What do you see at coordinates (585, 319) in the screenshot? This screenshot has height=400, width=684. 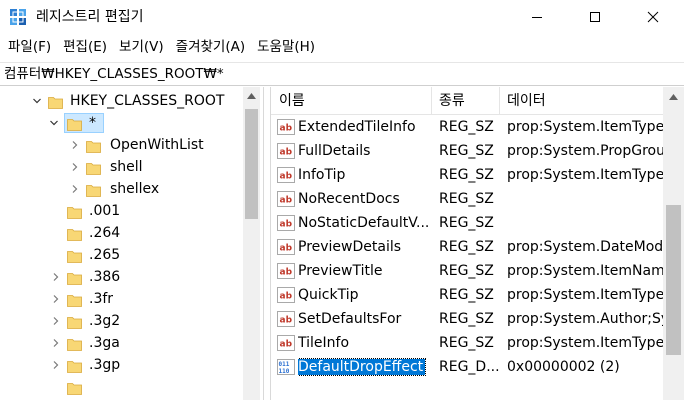 I see `value-data: prop:System.Author;Sys` at bounding box center [585, 319].